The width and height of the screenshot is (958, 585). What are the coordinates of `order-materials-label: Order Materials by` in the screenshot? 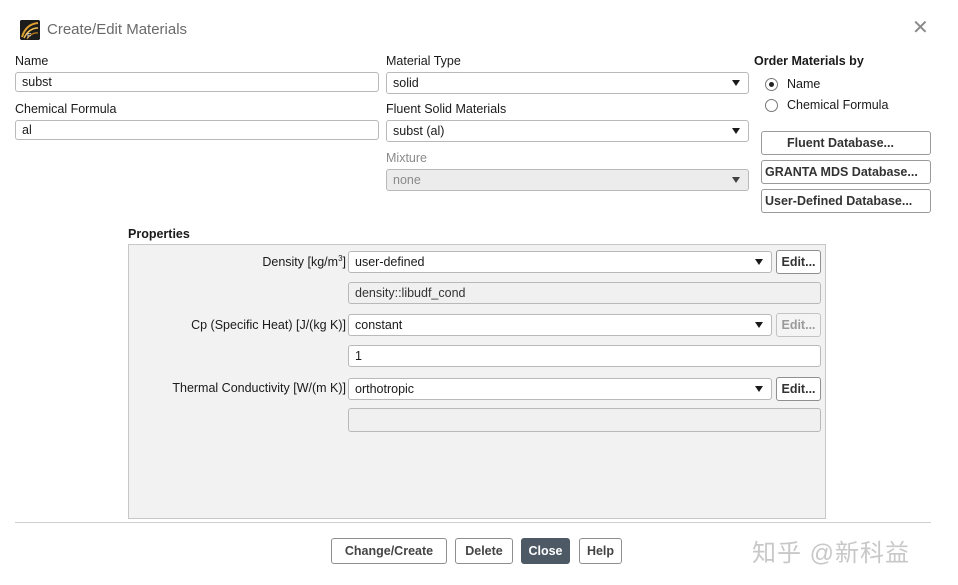 It's located at (809, 61).